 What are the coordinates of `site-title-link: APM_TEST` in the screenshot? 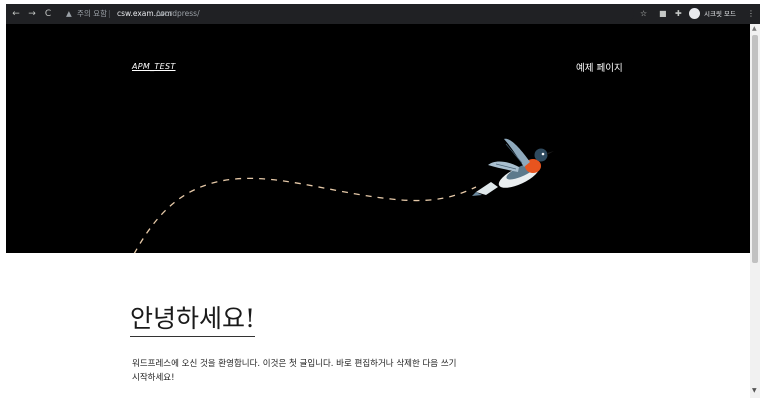 It's located at (154, 66).